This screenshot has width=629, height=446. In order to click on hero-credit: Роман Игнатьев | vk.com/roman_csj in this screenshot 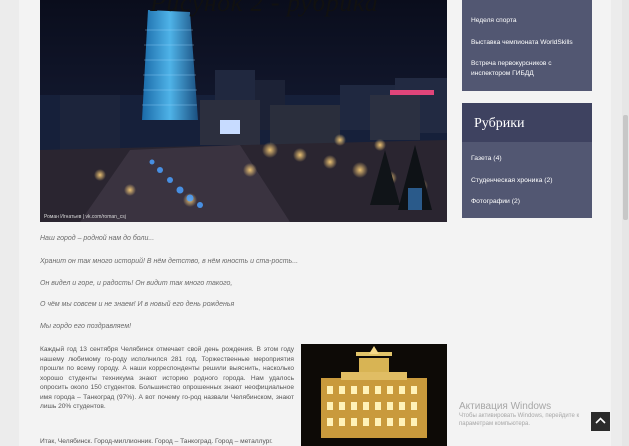, I will do `click(85, 217)`.